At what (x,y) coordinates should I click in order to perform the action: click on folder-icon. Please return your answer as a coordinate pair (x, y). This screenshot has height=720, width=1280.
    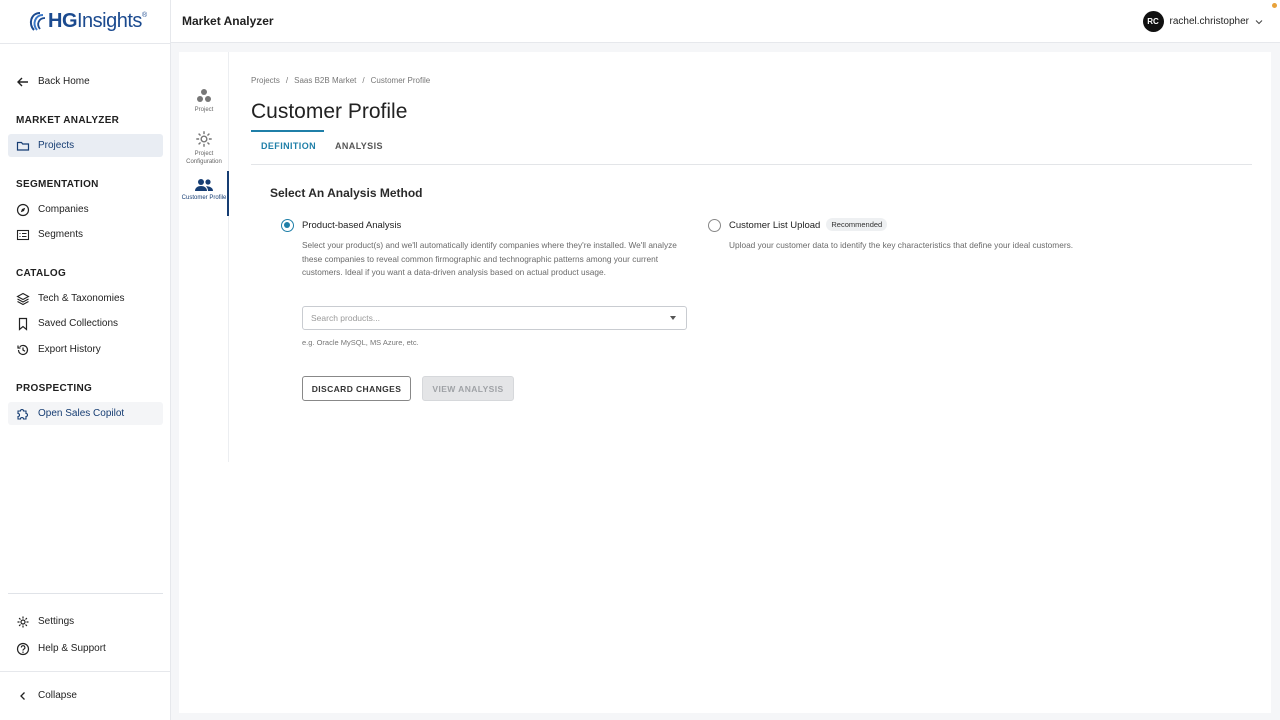
    Looking at the image, I should click on (23, 146).